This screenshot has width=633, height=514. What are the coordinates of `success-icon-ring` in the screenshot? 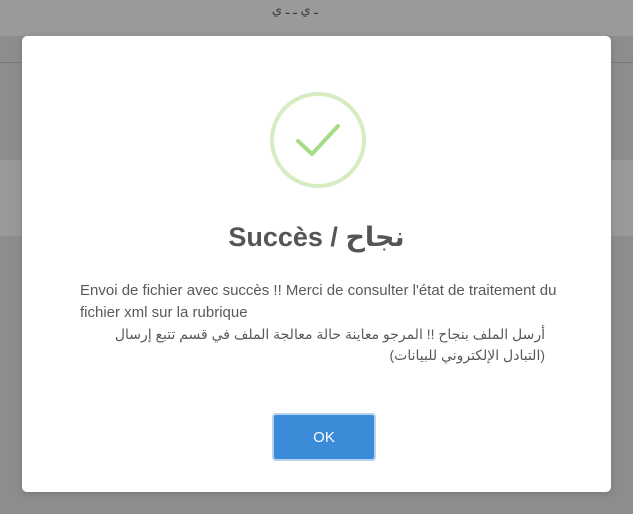 It's located at (318, 140).